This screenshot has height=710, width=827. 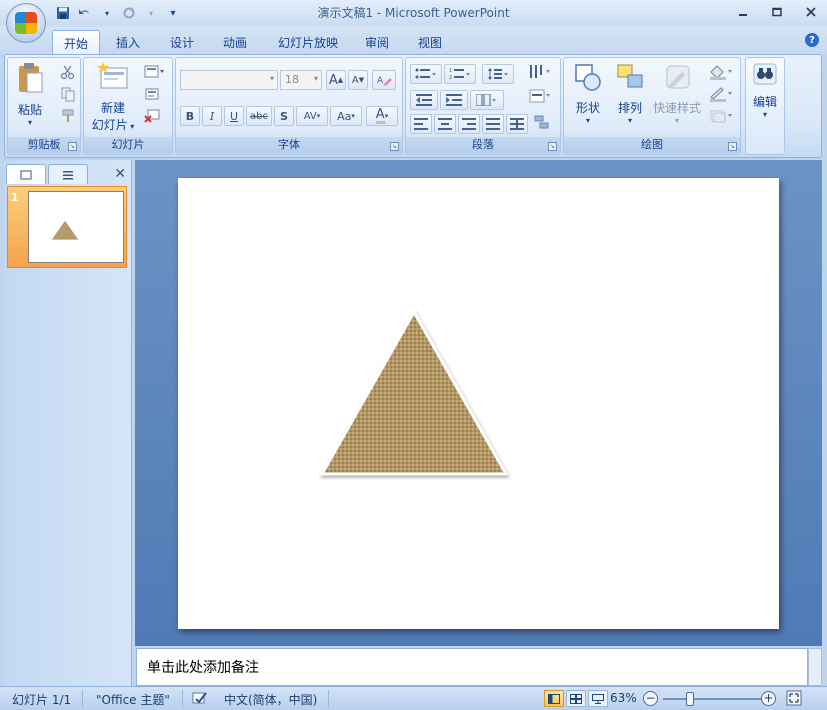 I want to click on spacing-label: AV, so click(x=310, y=116).